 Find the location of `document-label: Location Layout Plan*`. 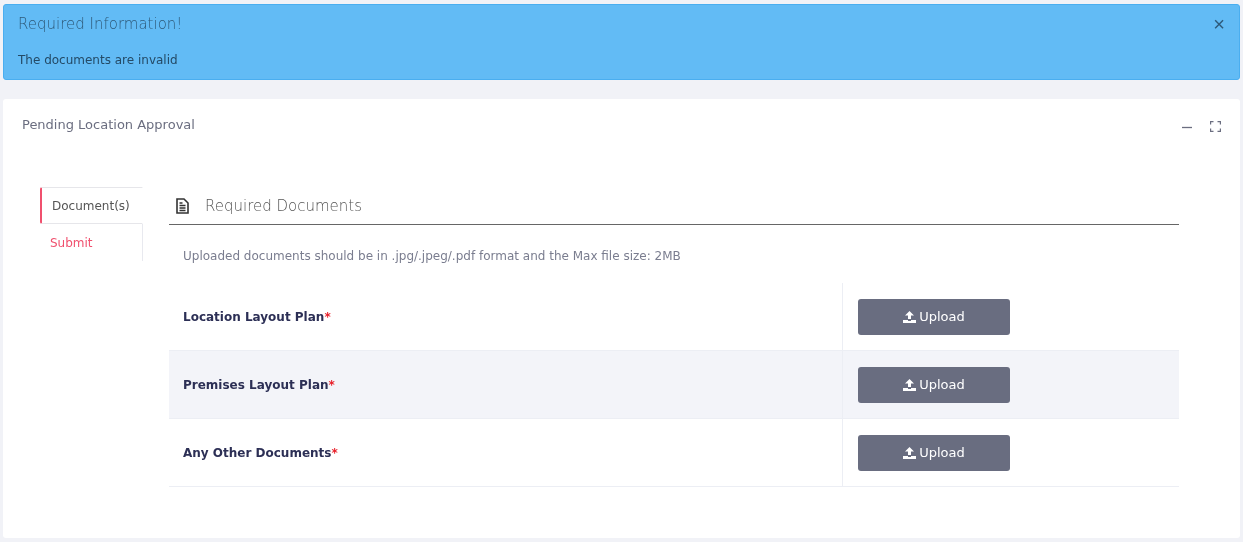

document-label: Location Layout Plan* is located at coordinates (257, 316).